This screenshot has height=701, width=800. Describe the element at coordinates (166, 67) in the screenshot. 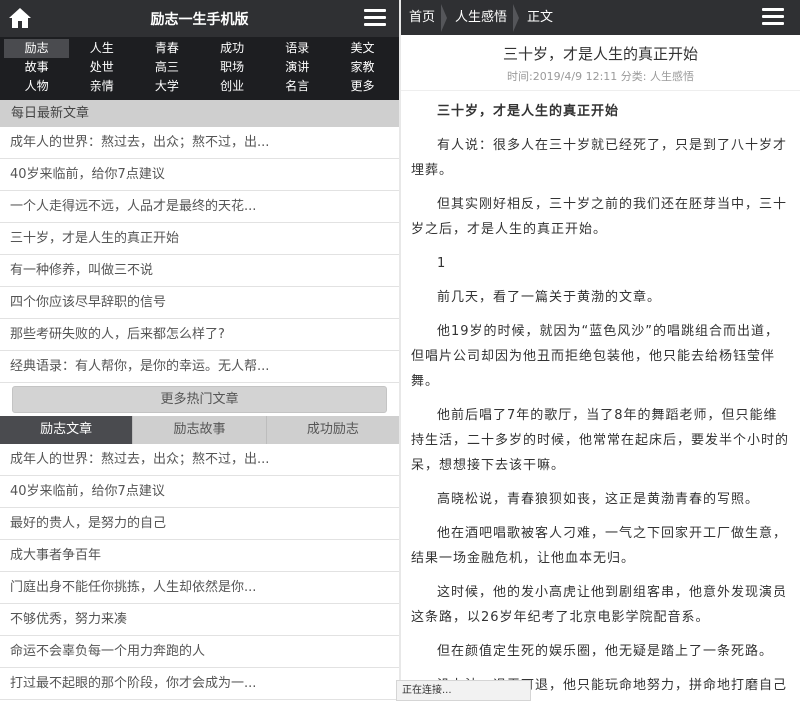

I see `category-item: 高三` at that location.